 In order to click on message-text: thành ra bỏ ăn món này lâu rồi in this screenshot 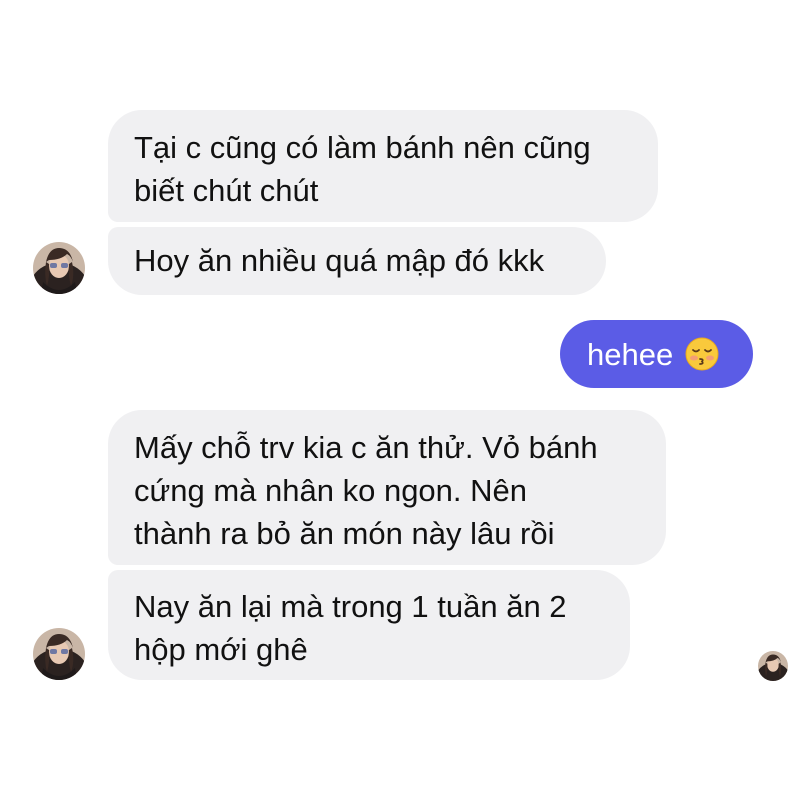, I will do `click(344, 533)`.